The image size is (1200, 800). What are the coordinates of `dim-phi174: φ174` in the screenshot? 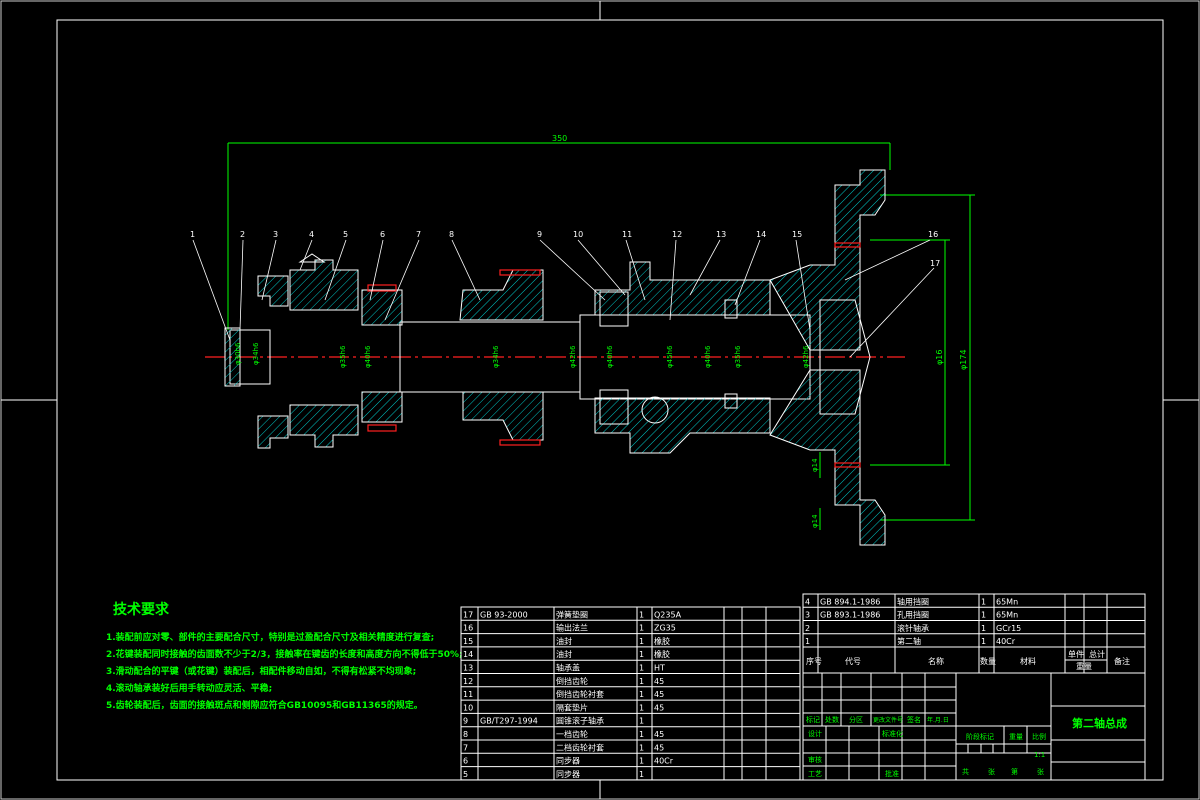 It's located at (963, 359).